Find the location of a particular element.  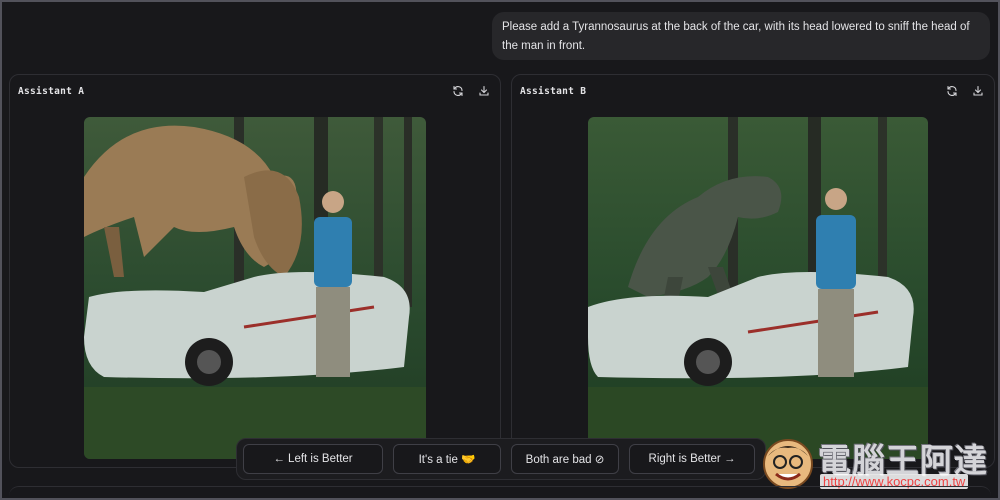

left-is-better-button: ← Left is Better is located at coordinates (313, 459).